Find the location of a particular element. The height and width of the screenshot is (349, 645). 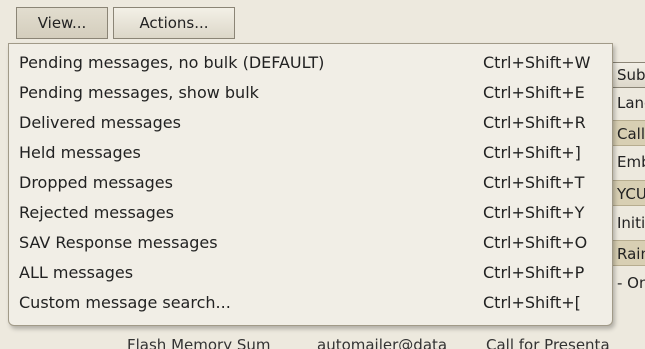

menu-item-custom-search: Custom message search... Ctrl+Shift+[ is located at coordinates (310, 303).